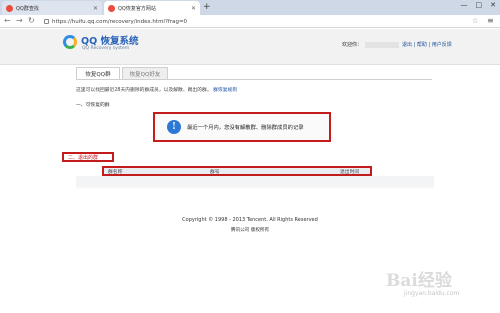 The width and height of the screenshot is (500, 313). Describe the element at coordinates (464, 5) in the screenshot. I see `minimize-icon: —` at that location.